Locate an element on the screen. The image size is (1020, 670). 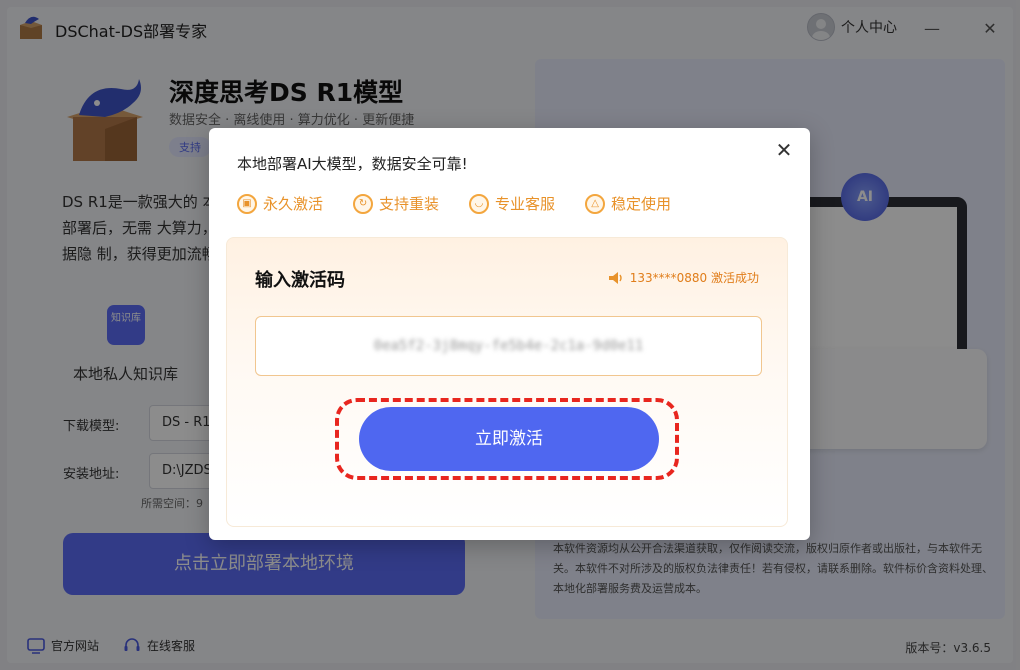
activation-notice-text: 133****0880 激活成功 is located at coordinates (694, 278).